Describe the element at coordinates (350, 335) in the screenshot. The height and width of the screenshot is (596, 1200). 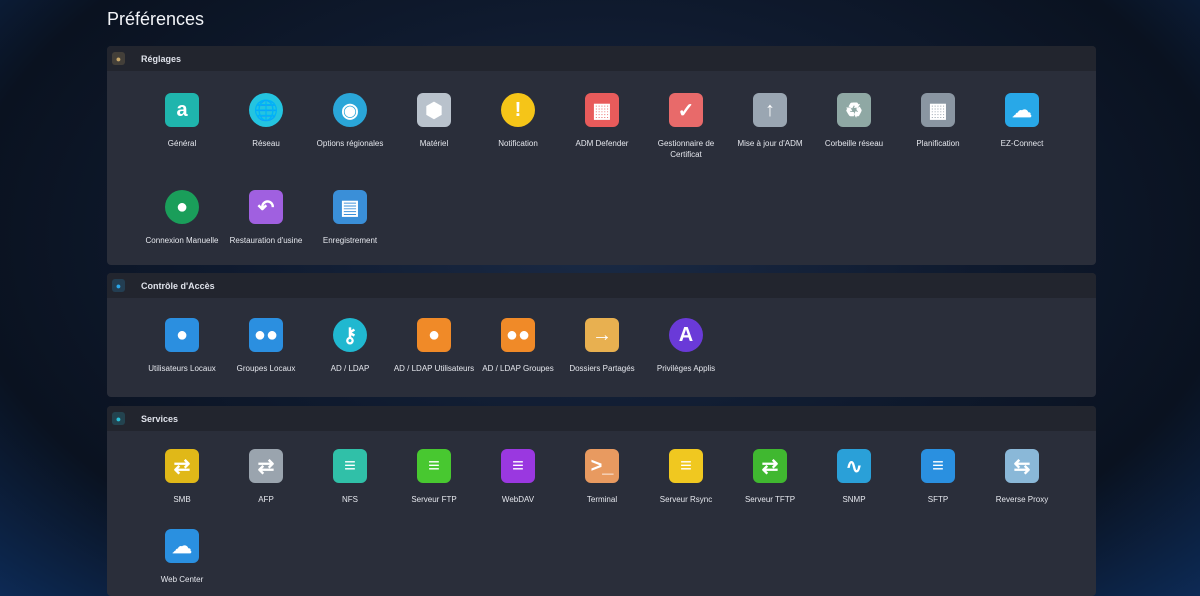
I see `key-icon: ⚷` at that location.